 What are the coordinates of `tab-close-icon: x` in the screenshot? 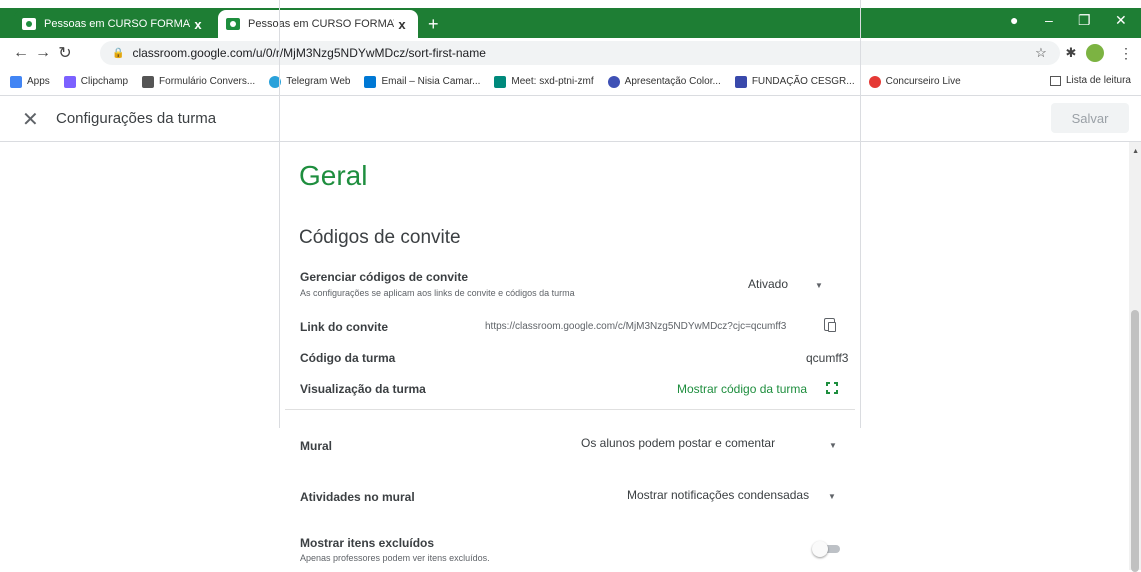 It's located at (198, 24).